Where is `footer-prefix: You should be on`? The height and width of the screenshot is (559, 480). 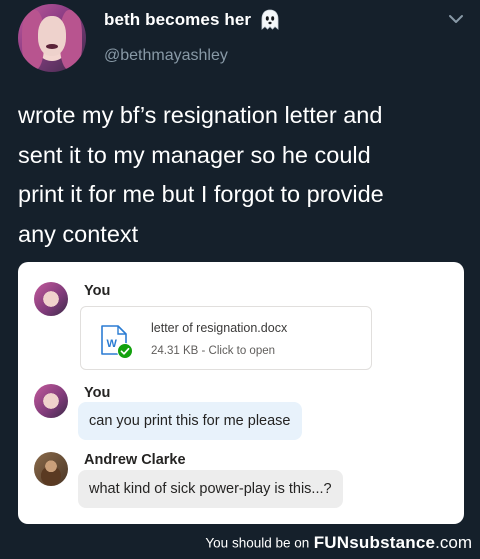 footer-prefix: You should be on is located at coordinates (257, 543).